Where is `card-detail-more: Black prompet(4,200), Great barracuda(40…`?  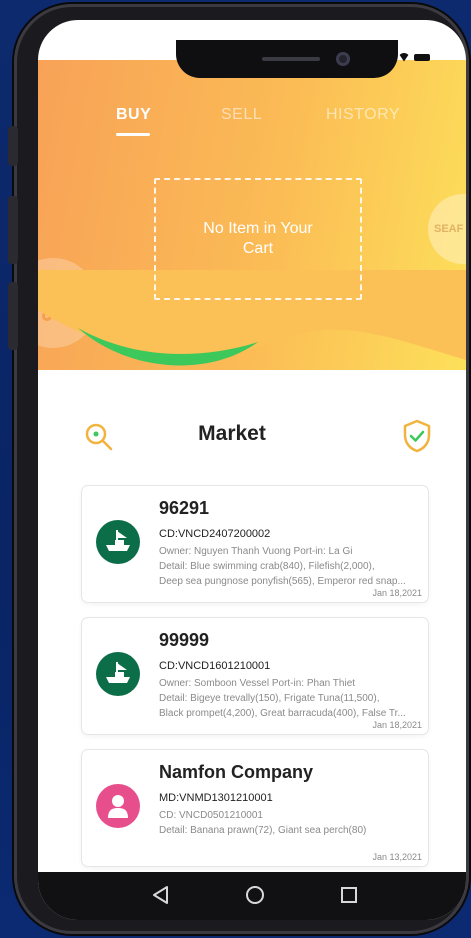 card-detail-more: Black prompet(4,200), Great barracuda(40… is located at coordinates (282, 713).